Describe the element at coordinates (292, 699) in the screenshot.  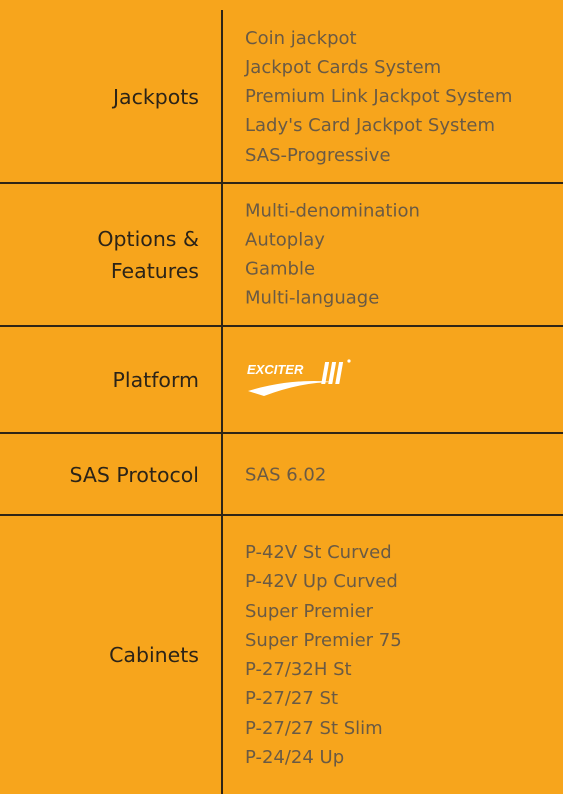
I see `list-item: P-27/27 St` at that location.